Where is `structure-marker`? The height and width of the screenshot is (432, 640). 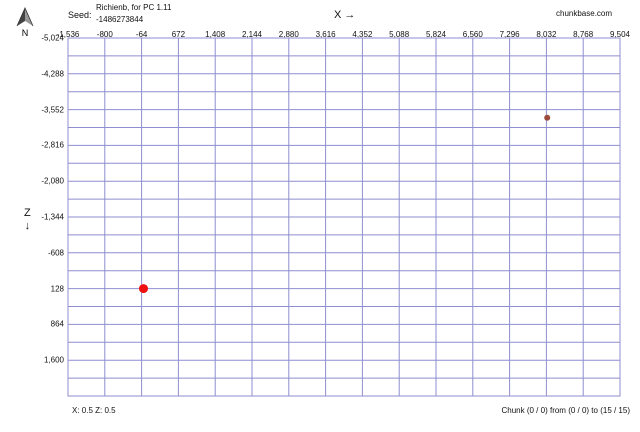
structure-marker is located at coordinates (547, 117).